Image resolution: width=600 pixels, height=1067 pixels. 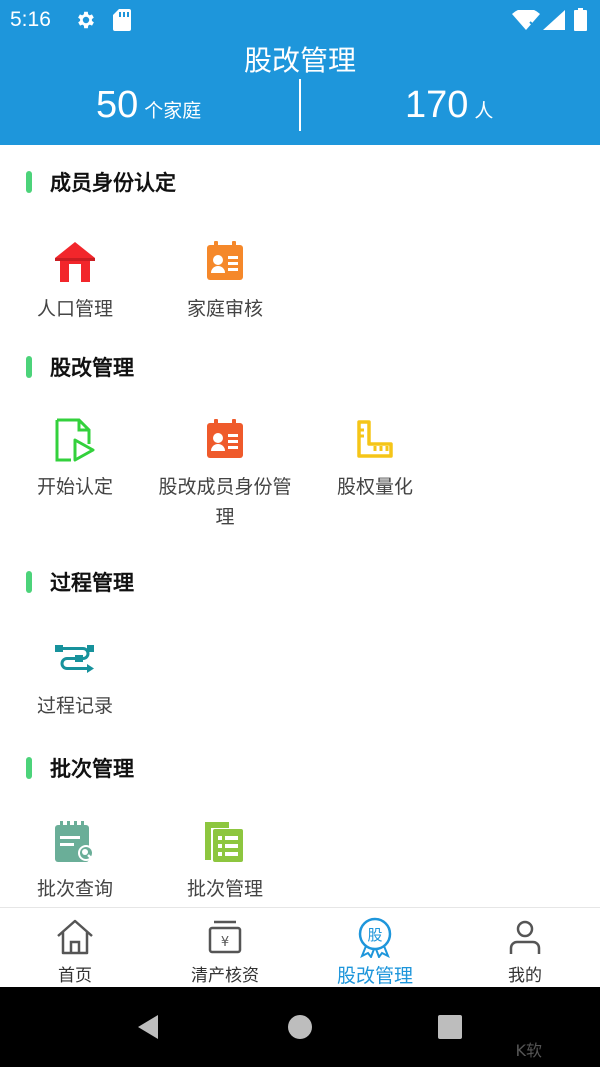 What do you see at coordinates (117, 105) in the screenshot?
I see `families-count: 50` at bounding box center [117, 105].